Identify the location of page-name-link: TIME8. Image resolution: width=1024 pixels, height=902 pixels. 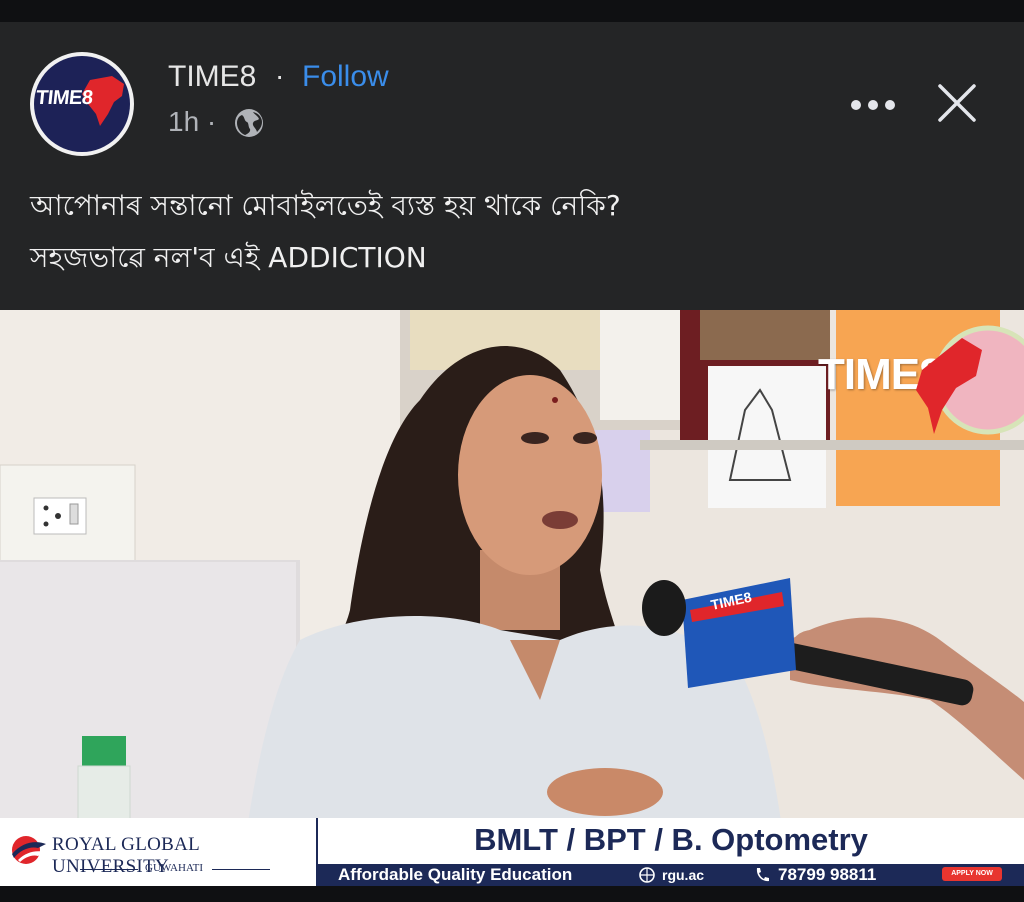
(212, 77).